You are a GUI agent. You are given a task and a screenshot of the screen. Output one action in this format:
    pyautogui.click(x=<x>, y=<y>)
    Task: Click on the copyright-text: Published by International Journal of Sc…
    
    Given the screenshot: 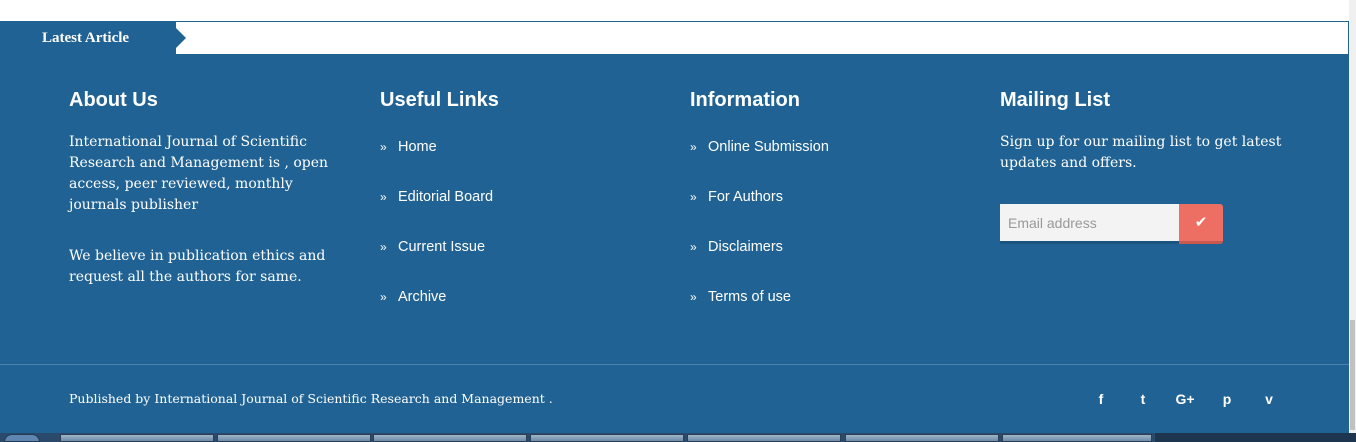 What is the action you would take?
    pyautogui.click(x=311, y=398)
    